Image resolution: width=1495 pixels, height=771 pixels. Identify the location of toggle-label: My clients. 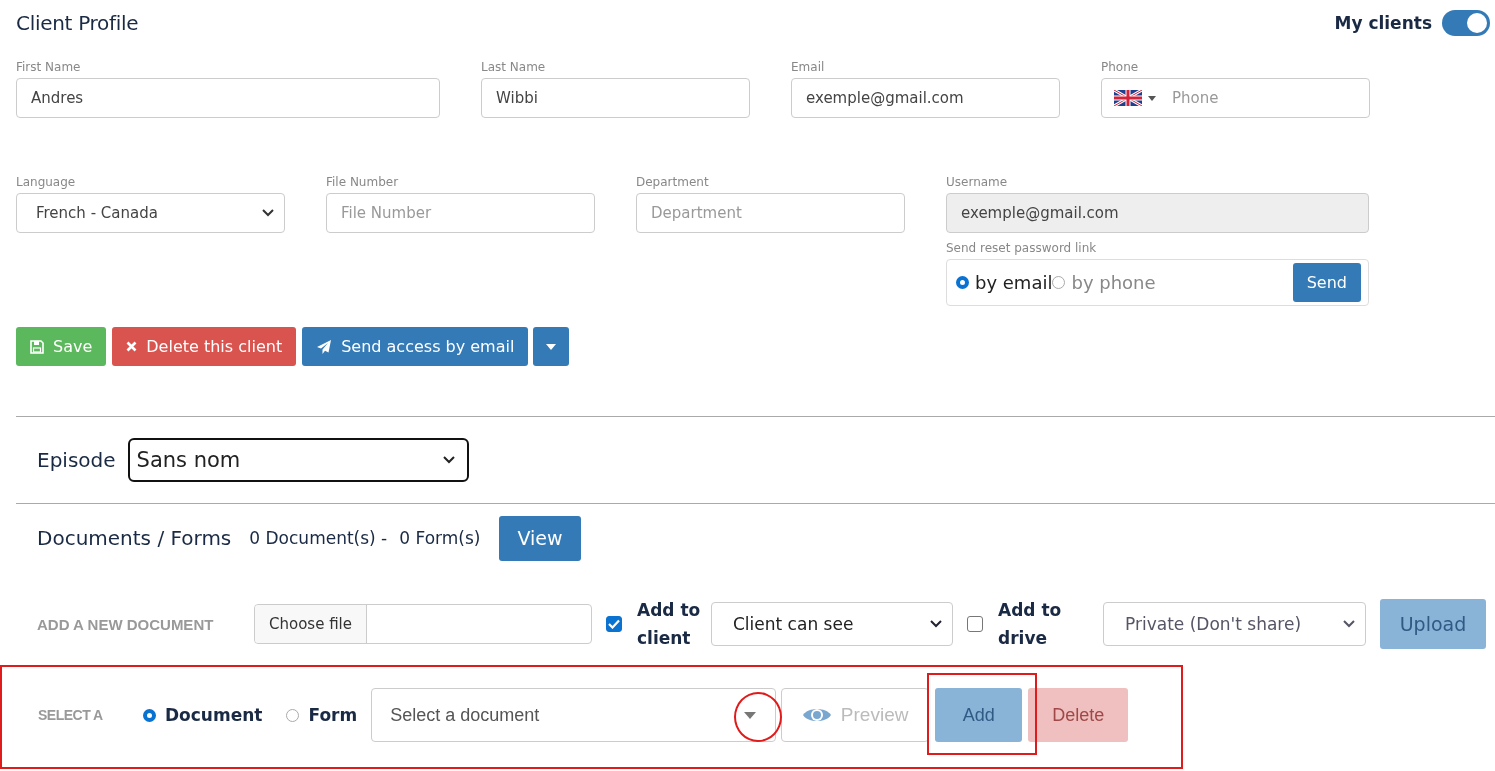
(1383, 23).